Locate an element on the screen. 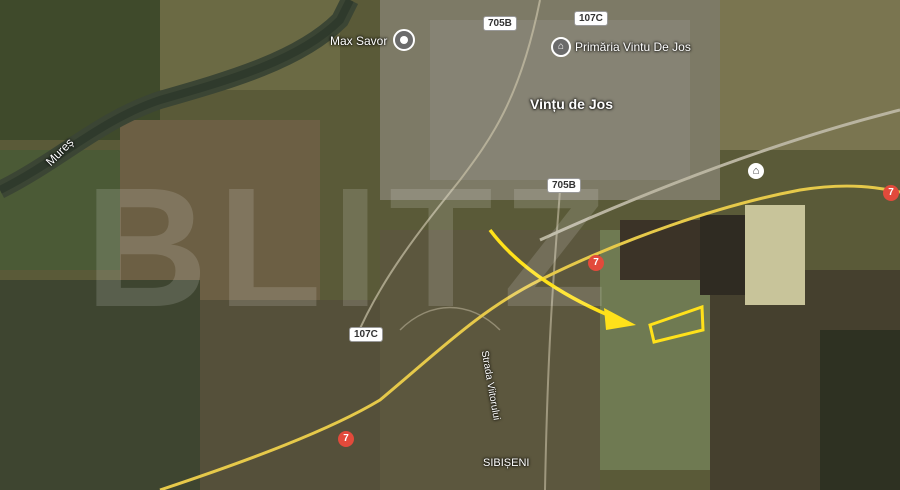 This screenshot has width=900, height=490. village-label-sibiseni: SIBIȘENI is located at coordinates (506, 463).